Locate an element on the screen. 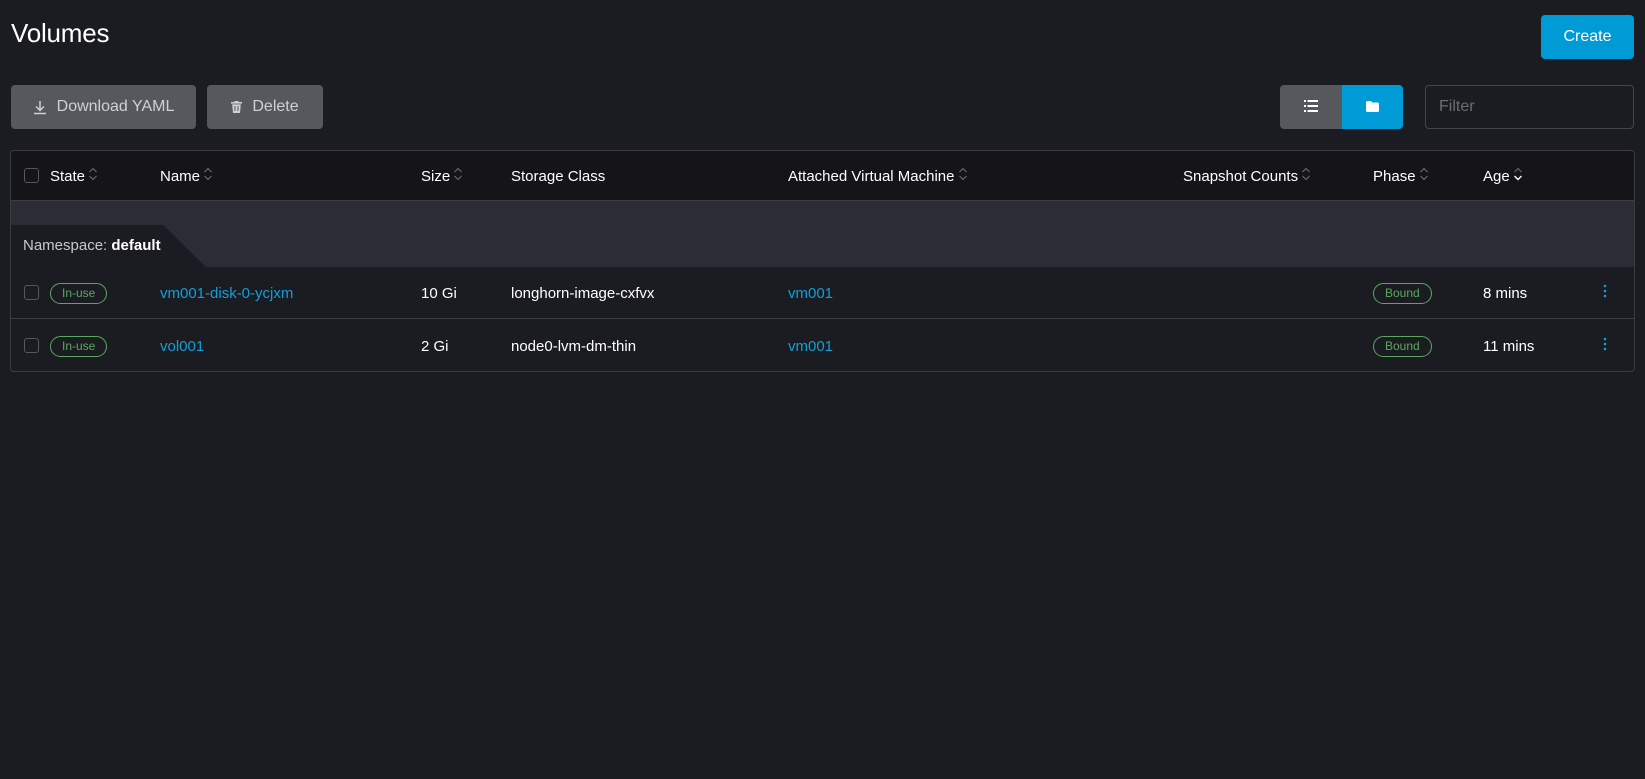 This screenshot has height=779, width=1645. delete-label: Delete is located at coordinates (275, 106).